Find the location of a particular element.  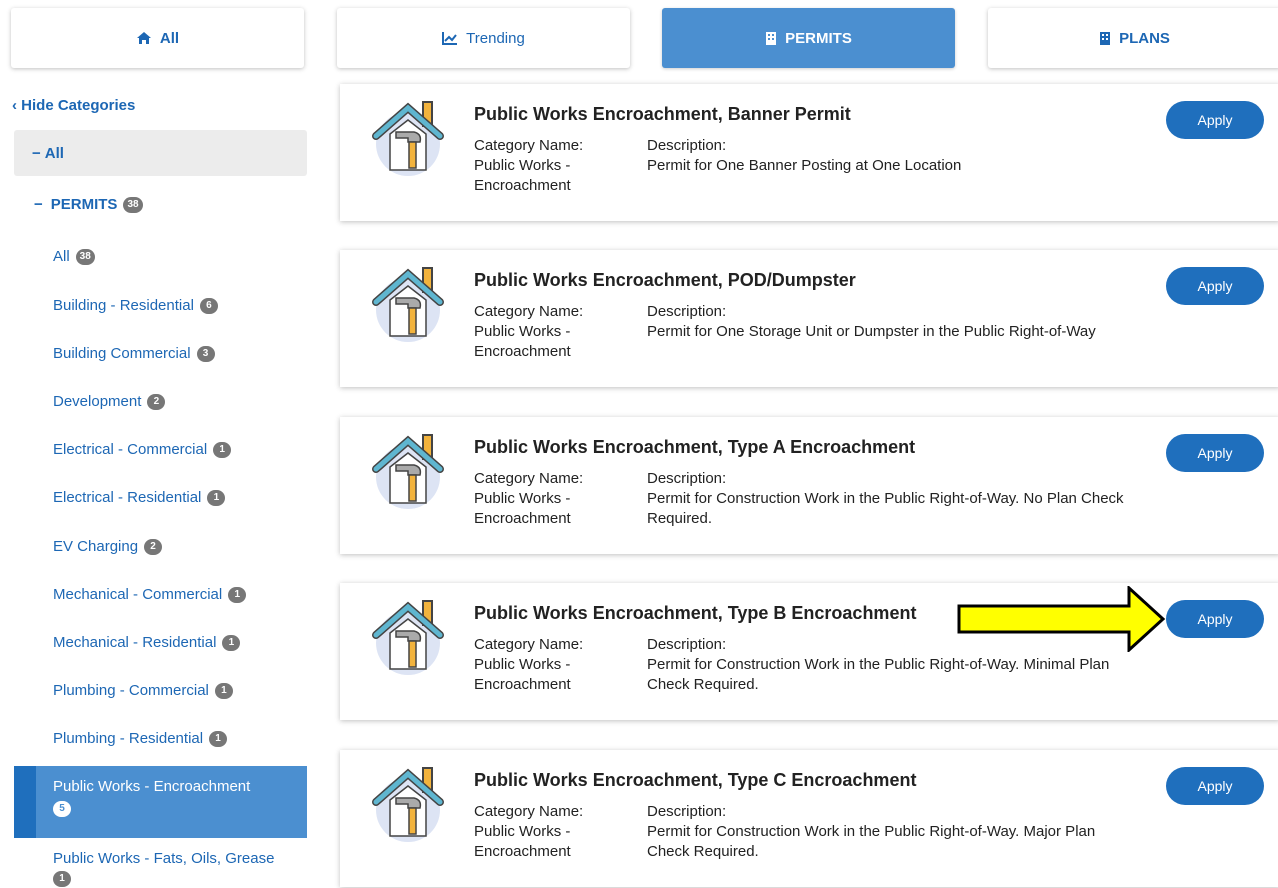

sidebar-item-label: EV Charging is located at coordinates (96, 546).